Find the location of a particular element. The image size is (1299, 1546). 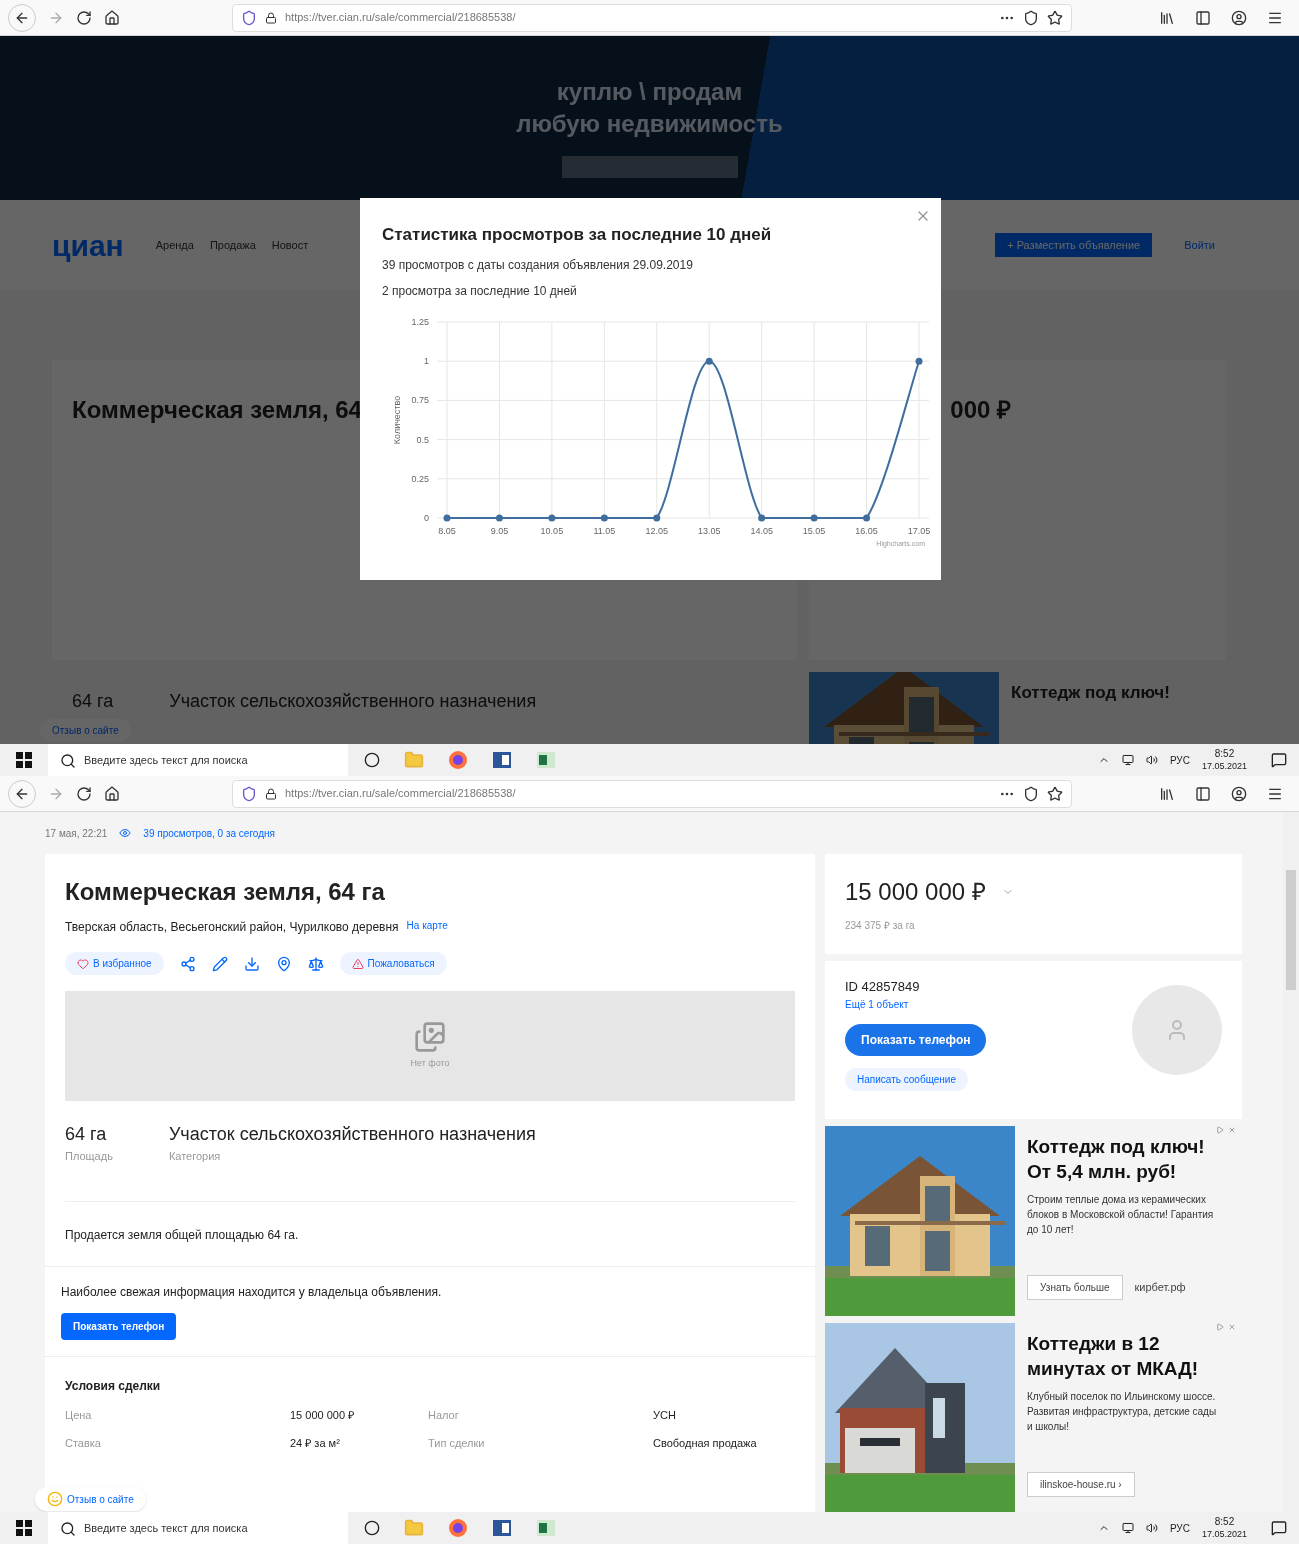

x-tick-label: 9.05 is located at coordinates (499, 530).